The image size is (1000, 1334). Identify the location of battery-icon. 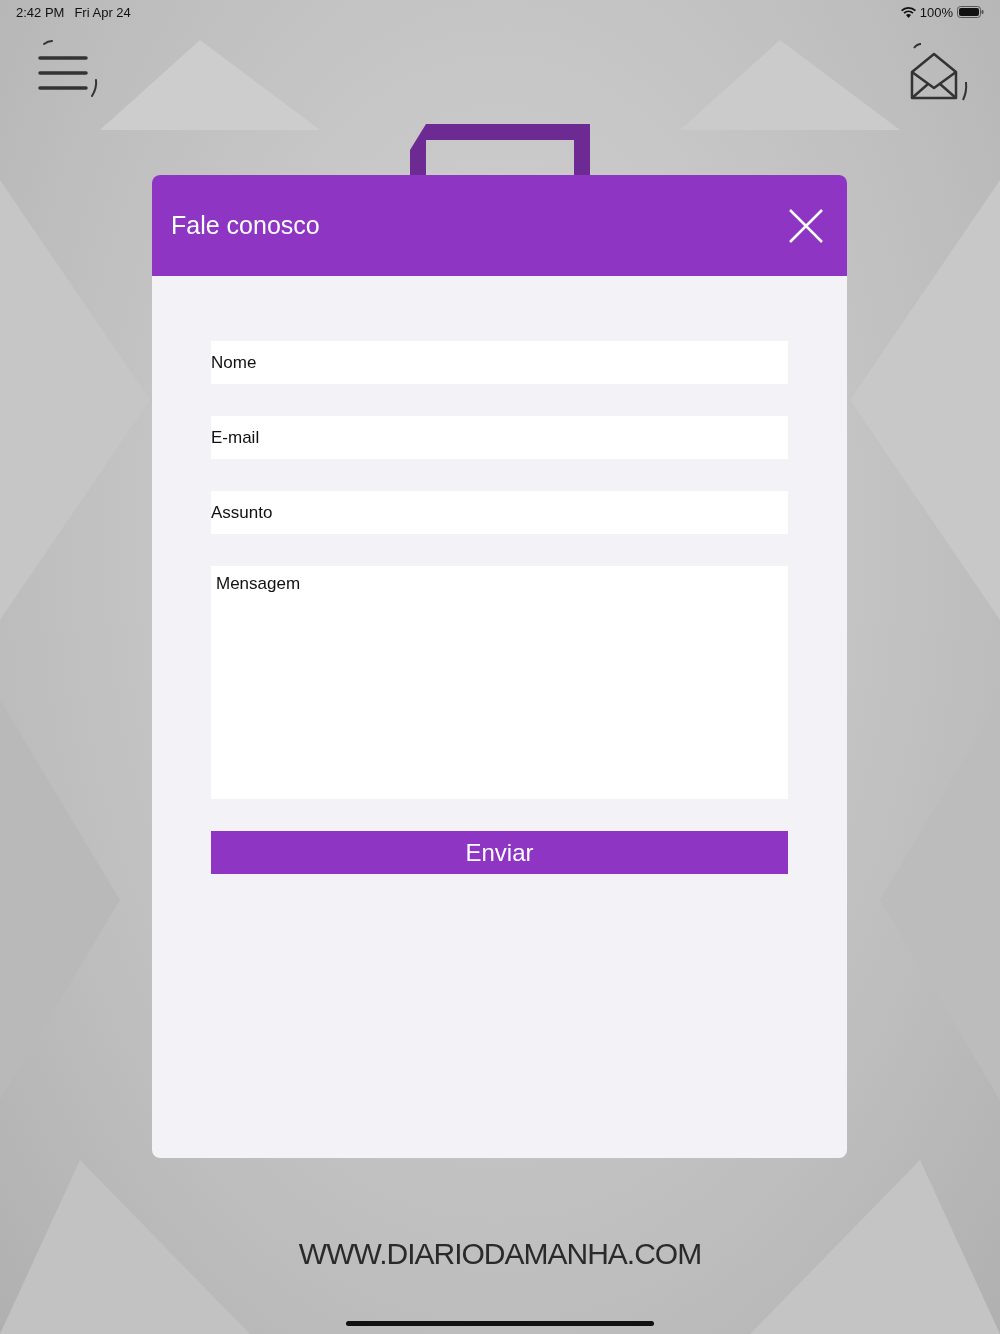
(970, 12).